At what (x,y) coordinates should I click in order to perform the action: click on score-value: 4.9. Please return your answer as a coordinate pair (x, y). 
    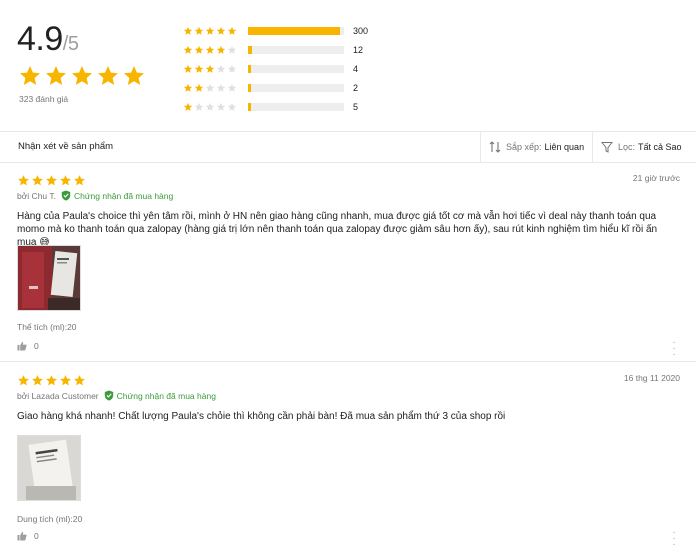
    Looking at the image, I should click on (40, 39).